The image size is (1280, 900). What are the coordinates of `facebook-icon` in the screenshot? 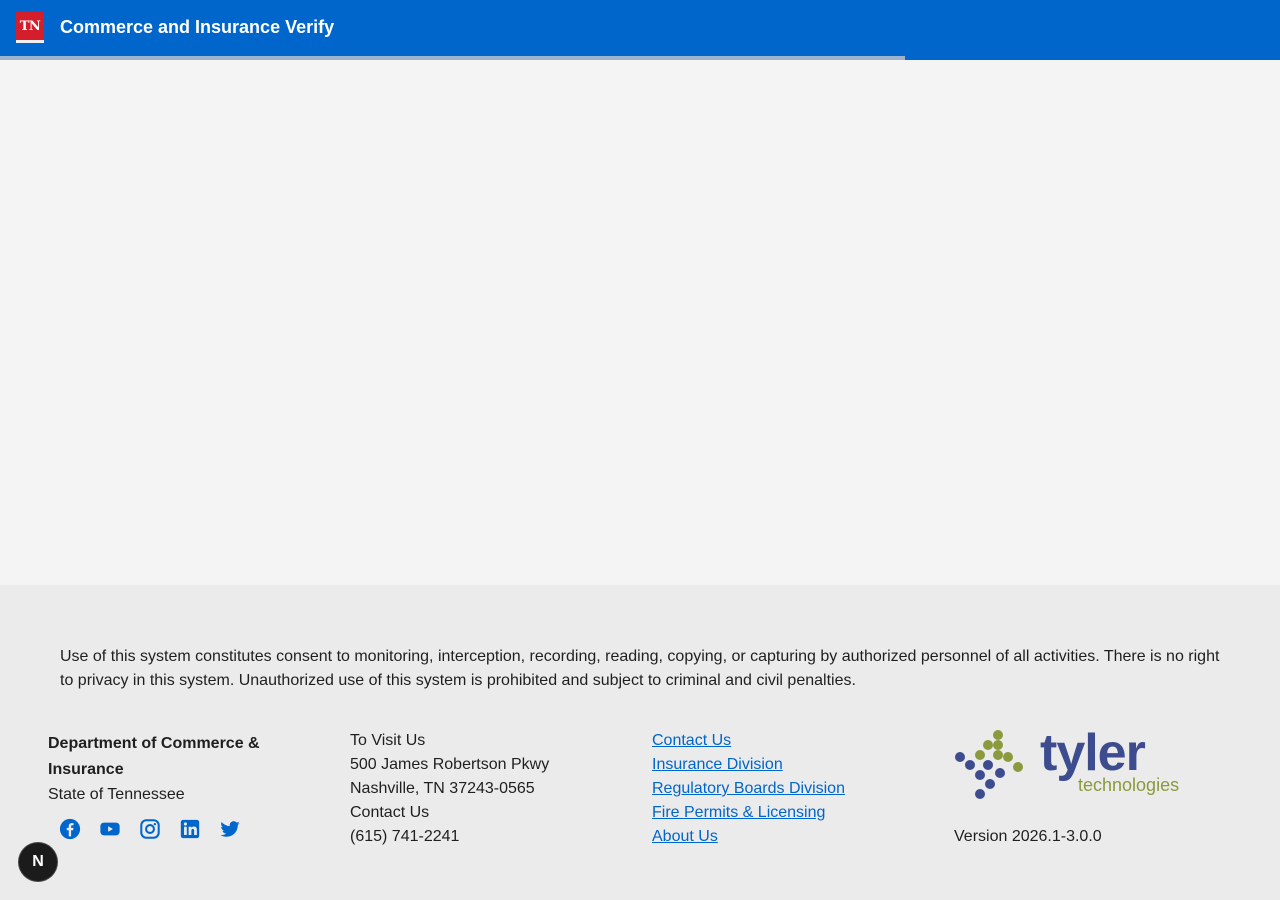 It's located at (70, 829).